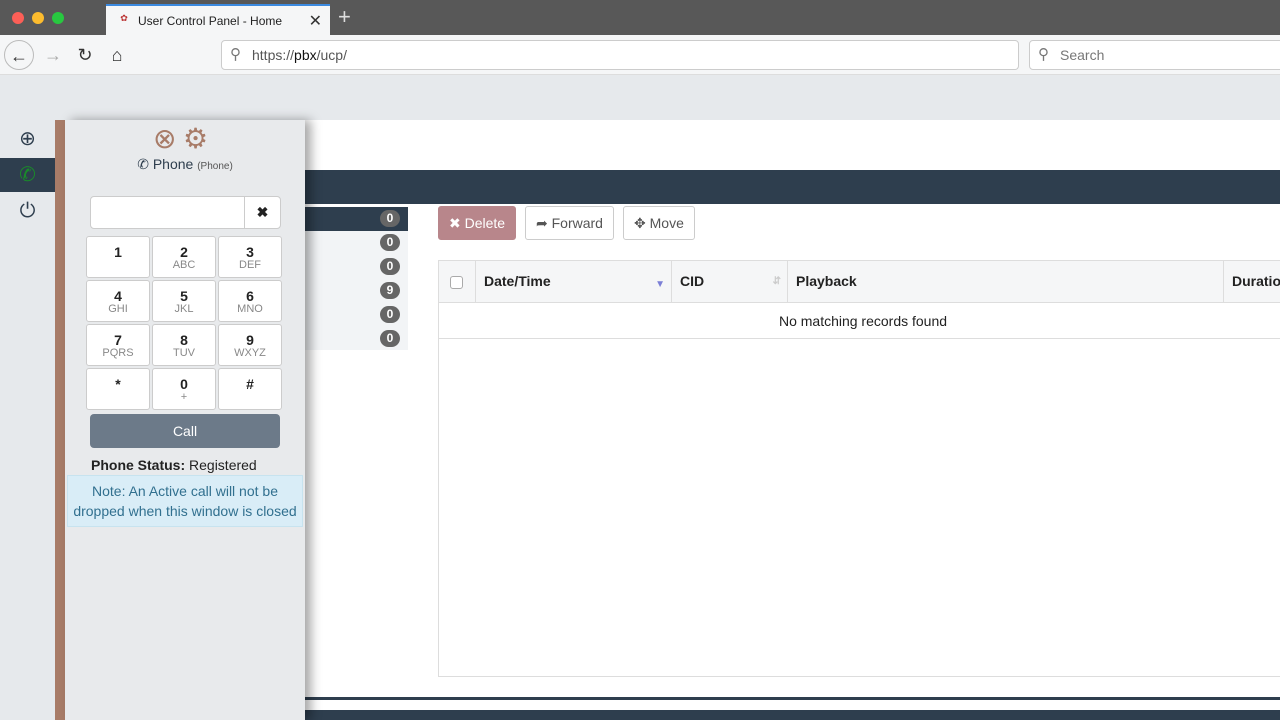 The height and width of the screenshot is (720, 1280). What do you see at coordinates (53, 55) in the screenshot?
I see `forward-nav-button: →` at bounding box center [53, 55].